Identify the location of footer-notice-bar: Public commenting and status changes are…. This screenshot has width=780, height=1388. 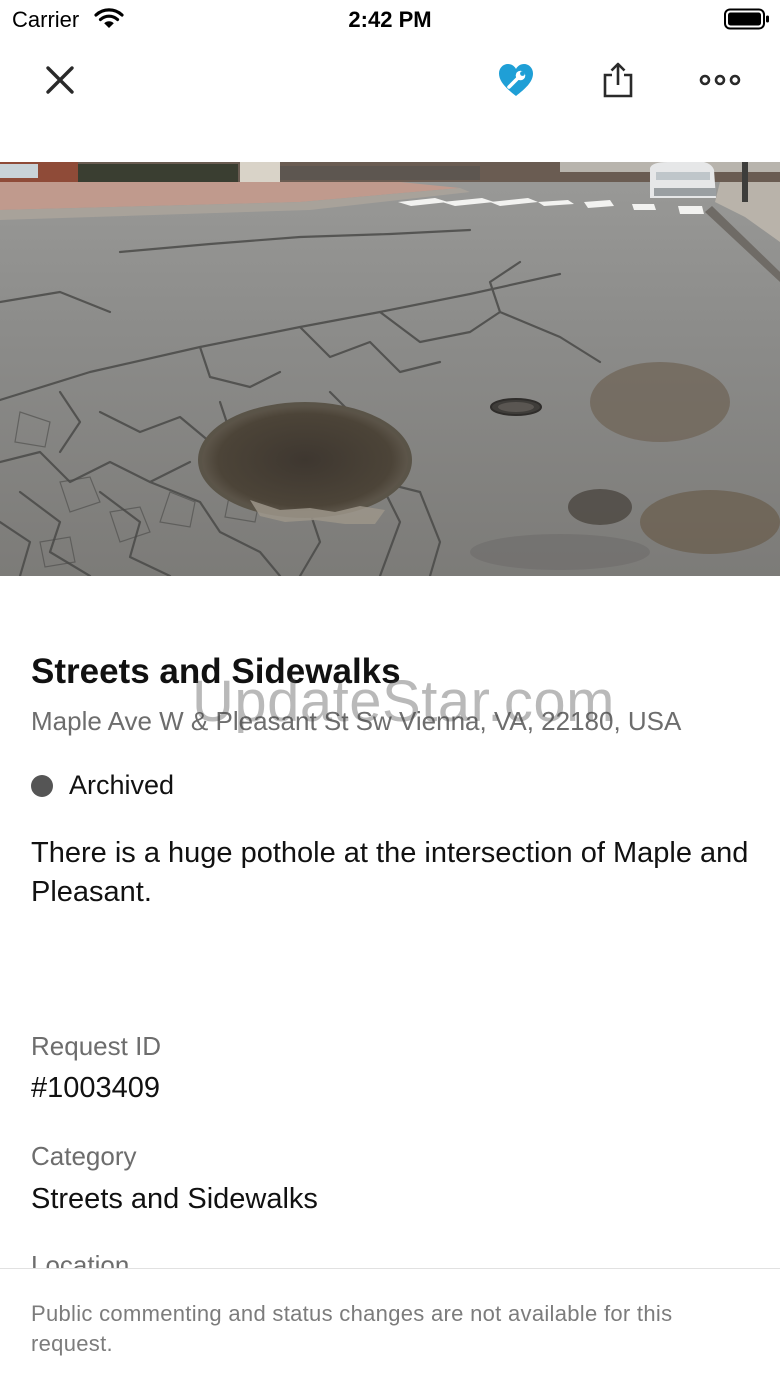
(390, 1328).